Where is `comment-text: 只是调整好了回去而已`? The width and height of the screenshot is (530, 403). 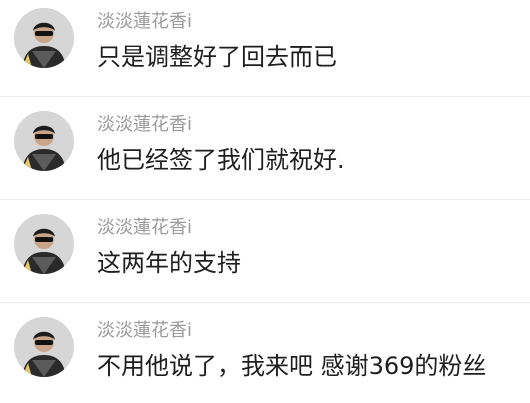 comment-text: 只是调整好了回去而已 is located at coordinates (217, 57).